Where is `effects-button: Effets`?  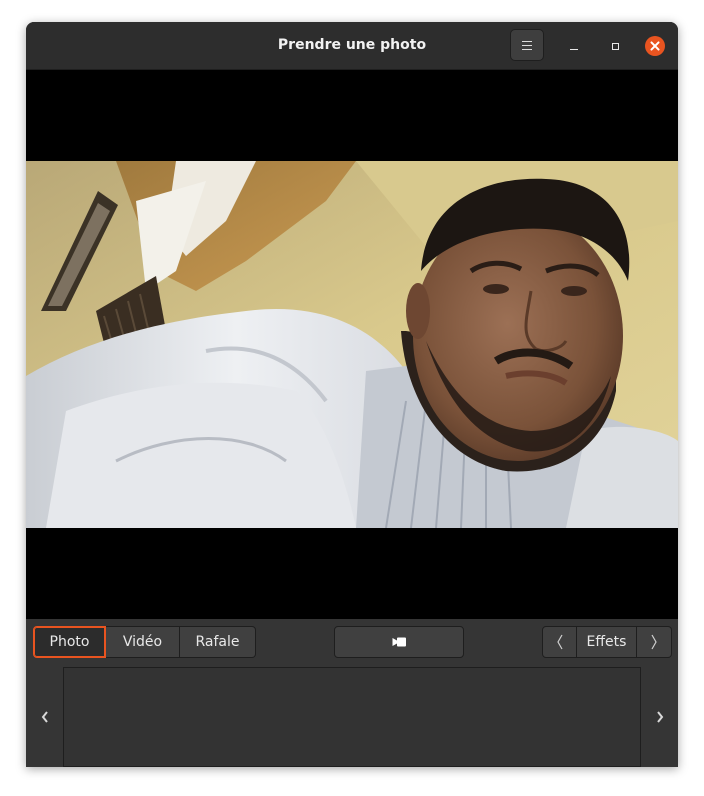
effects-button: Effets is located at coordinates (607, 642).